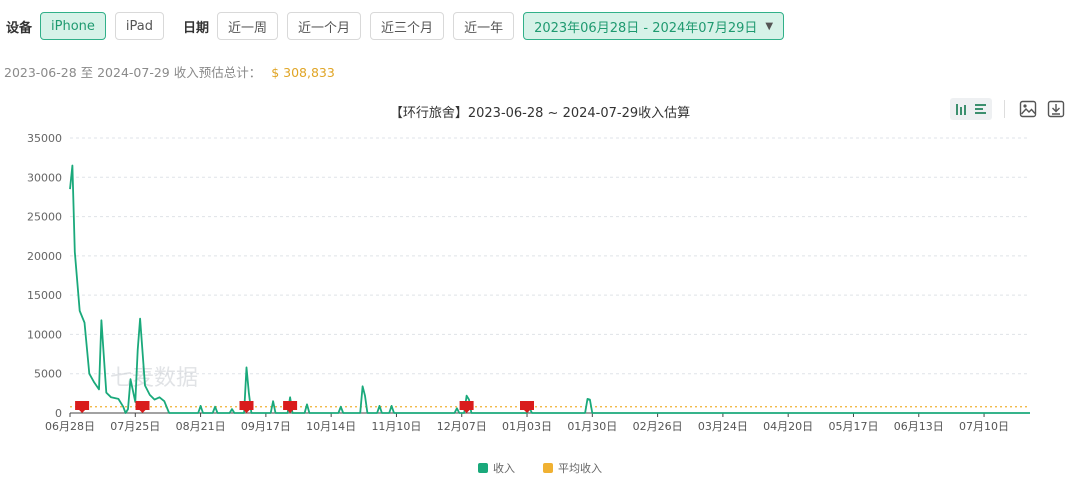 This screenshot has width=1080, height=489. What do you see at coordinates (504, 468) in the screenshot?
I see `legend-label-revenue: 收入` at bounding box center [504, 468].